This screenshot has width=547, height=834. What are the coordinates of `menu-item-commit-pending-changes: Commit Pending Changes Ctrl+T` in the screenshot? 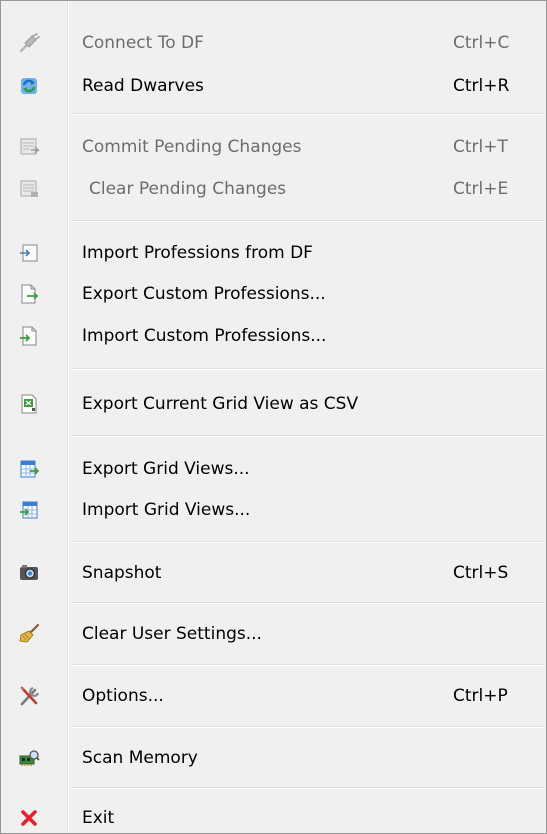 It's located at (273, 147).